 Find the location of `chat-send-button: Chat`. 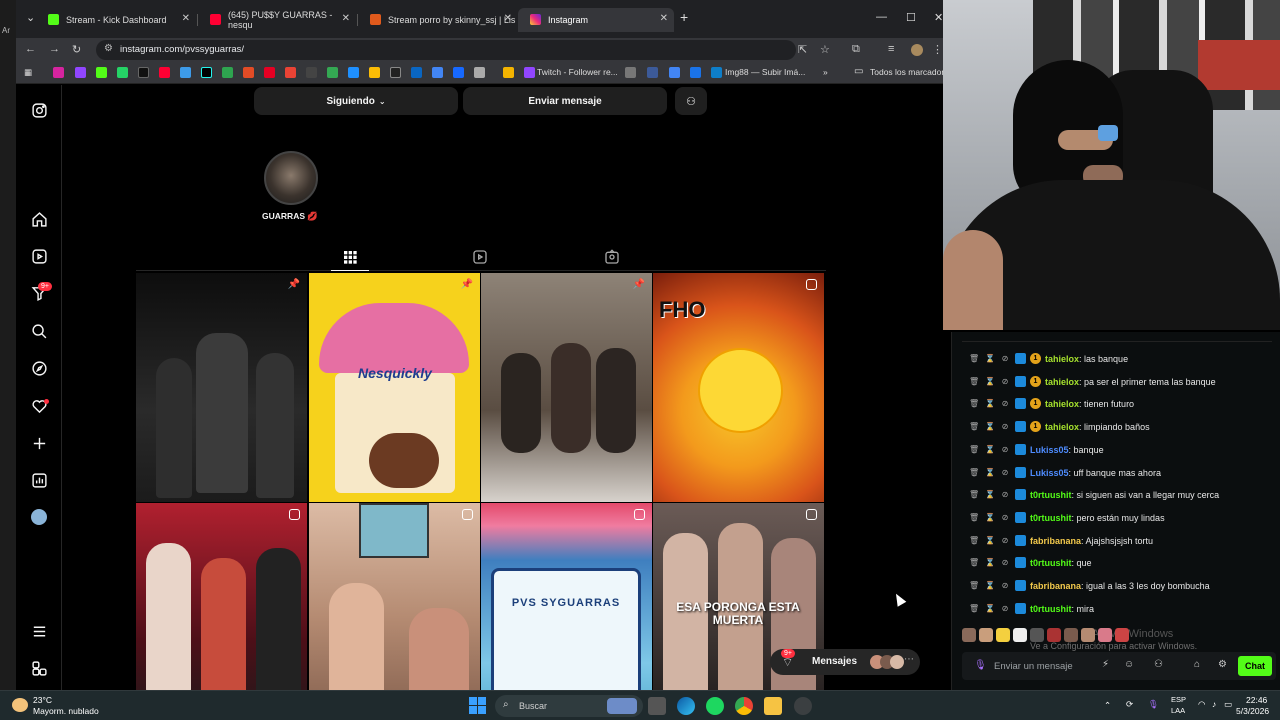

chat-send-button: Chat is located at coordinates (1255, 666).